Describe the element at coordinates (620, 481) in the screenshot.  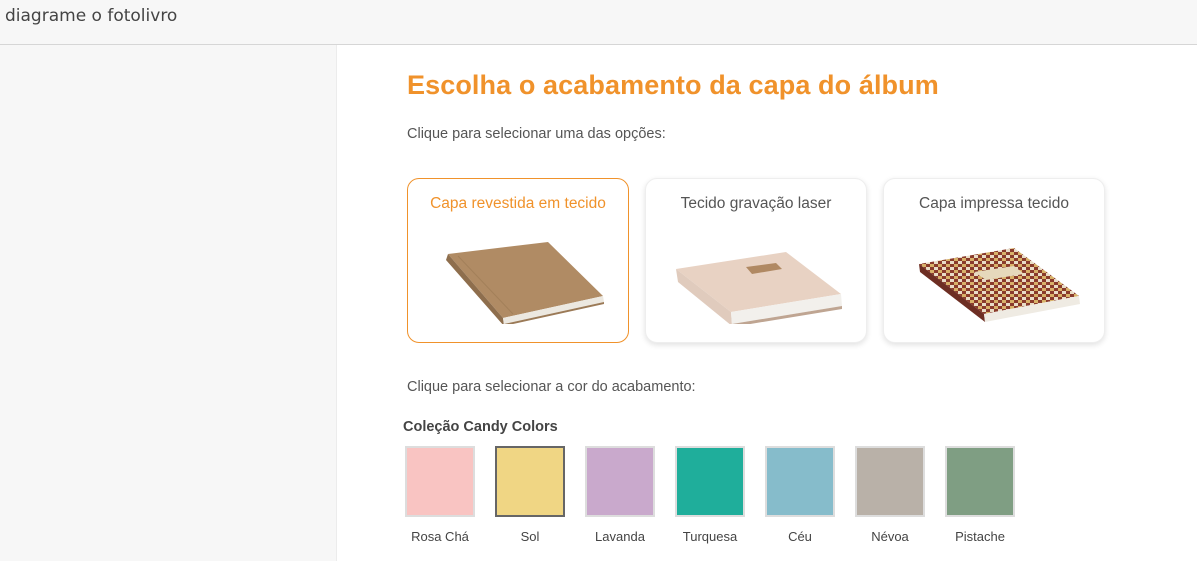
I see `swatch-lavanda` at that location.